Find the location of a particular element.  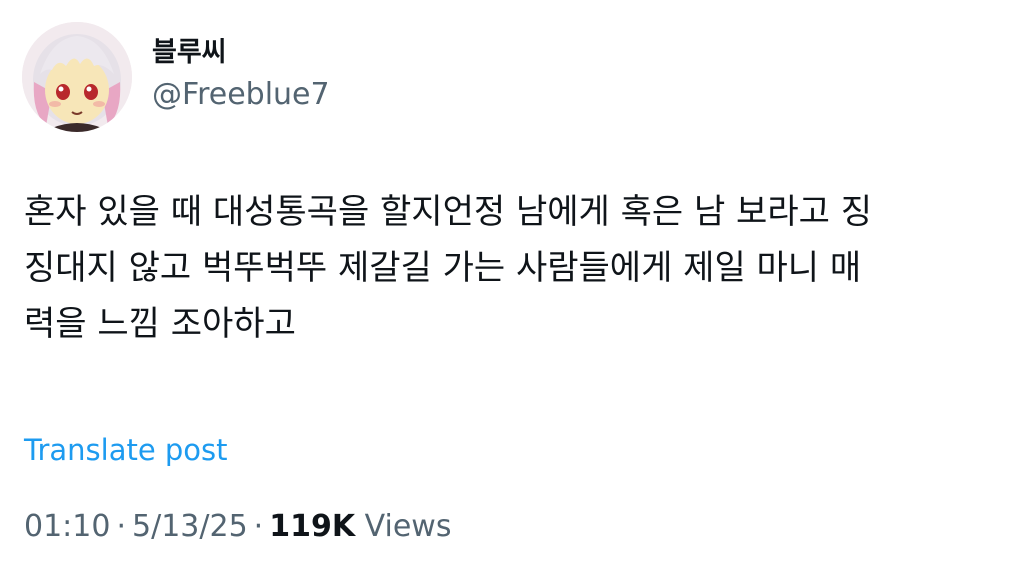

post-time: 01:10 is located at coordinates (67, 526).